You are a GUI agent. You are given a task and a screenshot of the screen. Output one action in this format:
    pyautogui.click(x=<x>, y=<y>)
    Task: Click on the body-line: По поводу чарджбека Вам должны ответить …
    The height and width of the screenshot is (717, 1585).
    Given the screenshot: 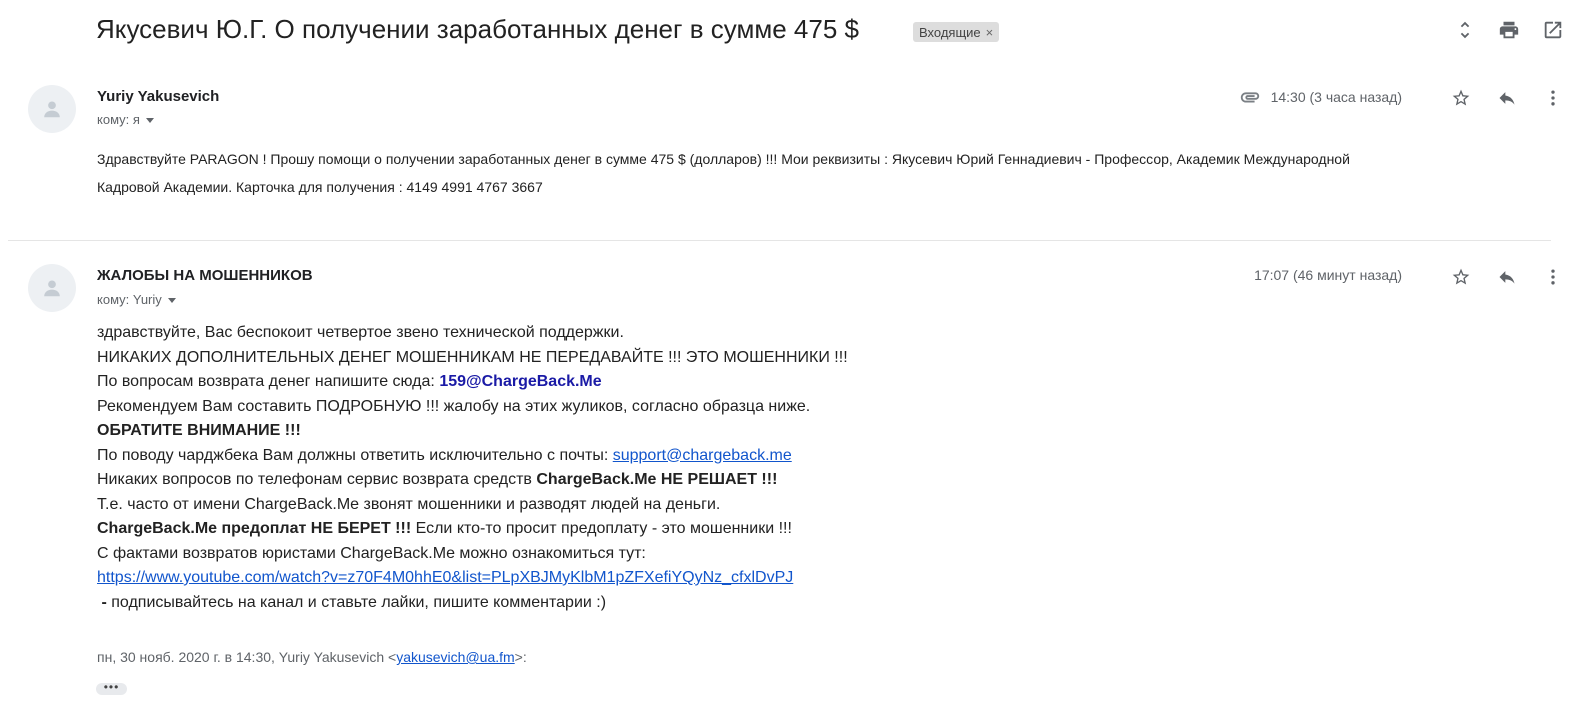 What is the action you would take?
    pyautogui.click(x=472, y=456)
    